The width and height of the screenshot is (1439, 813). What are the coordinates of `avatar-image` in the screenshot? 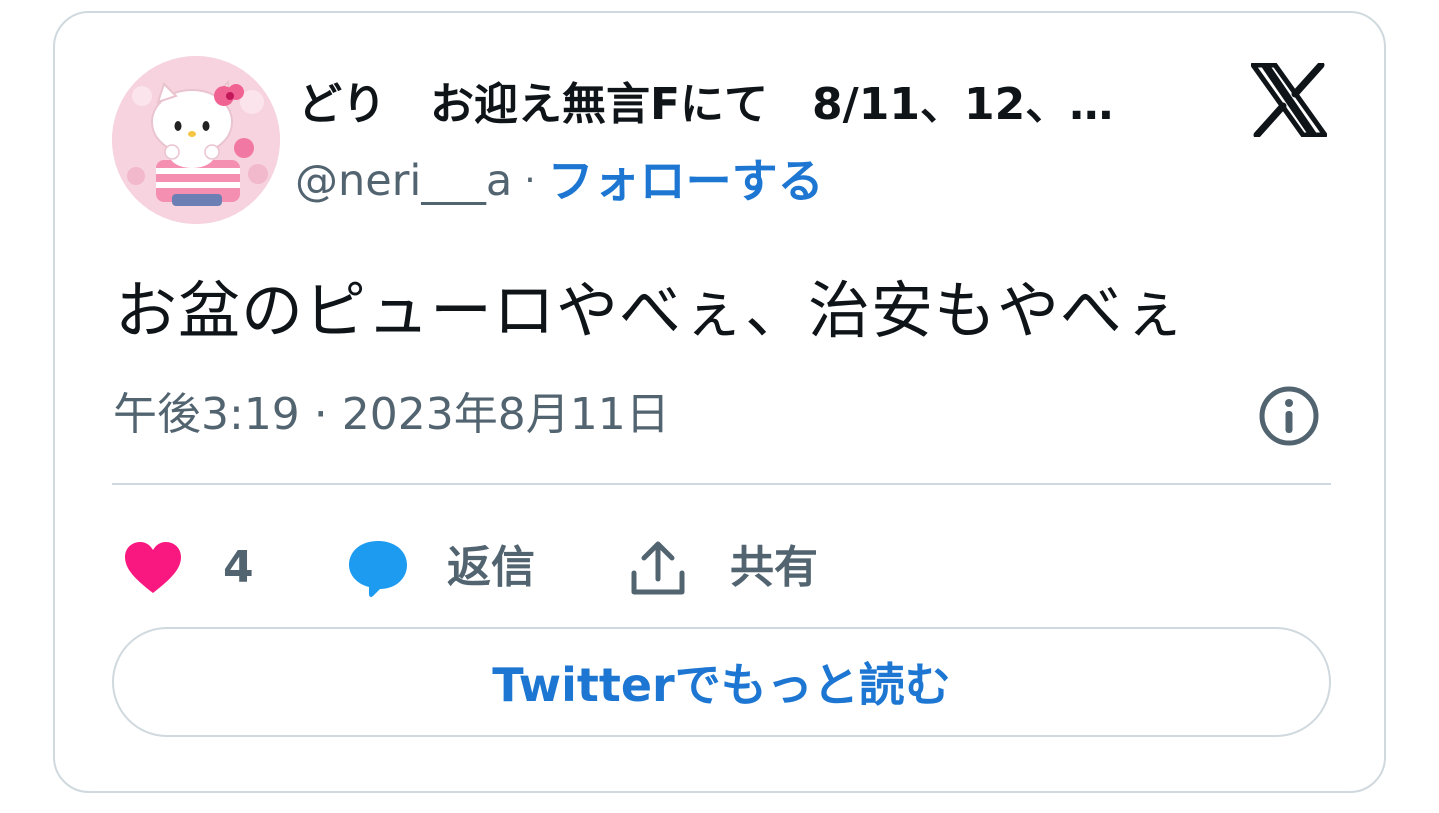 It's located at (196, 140).